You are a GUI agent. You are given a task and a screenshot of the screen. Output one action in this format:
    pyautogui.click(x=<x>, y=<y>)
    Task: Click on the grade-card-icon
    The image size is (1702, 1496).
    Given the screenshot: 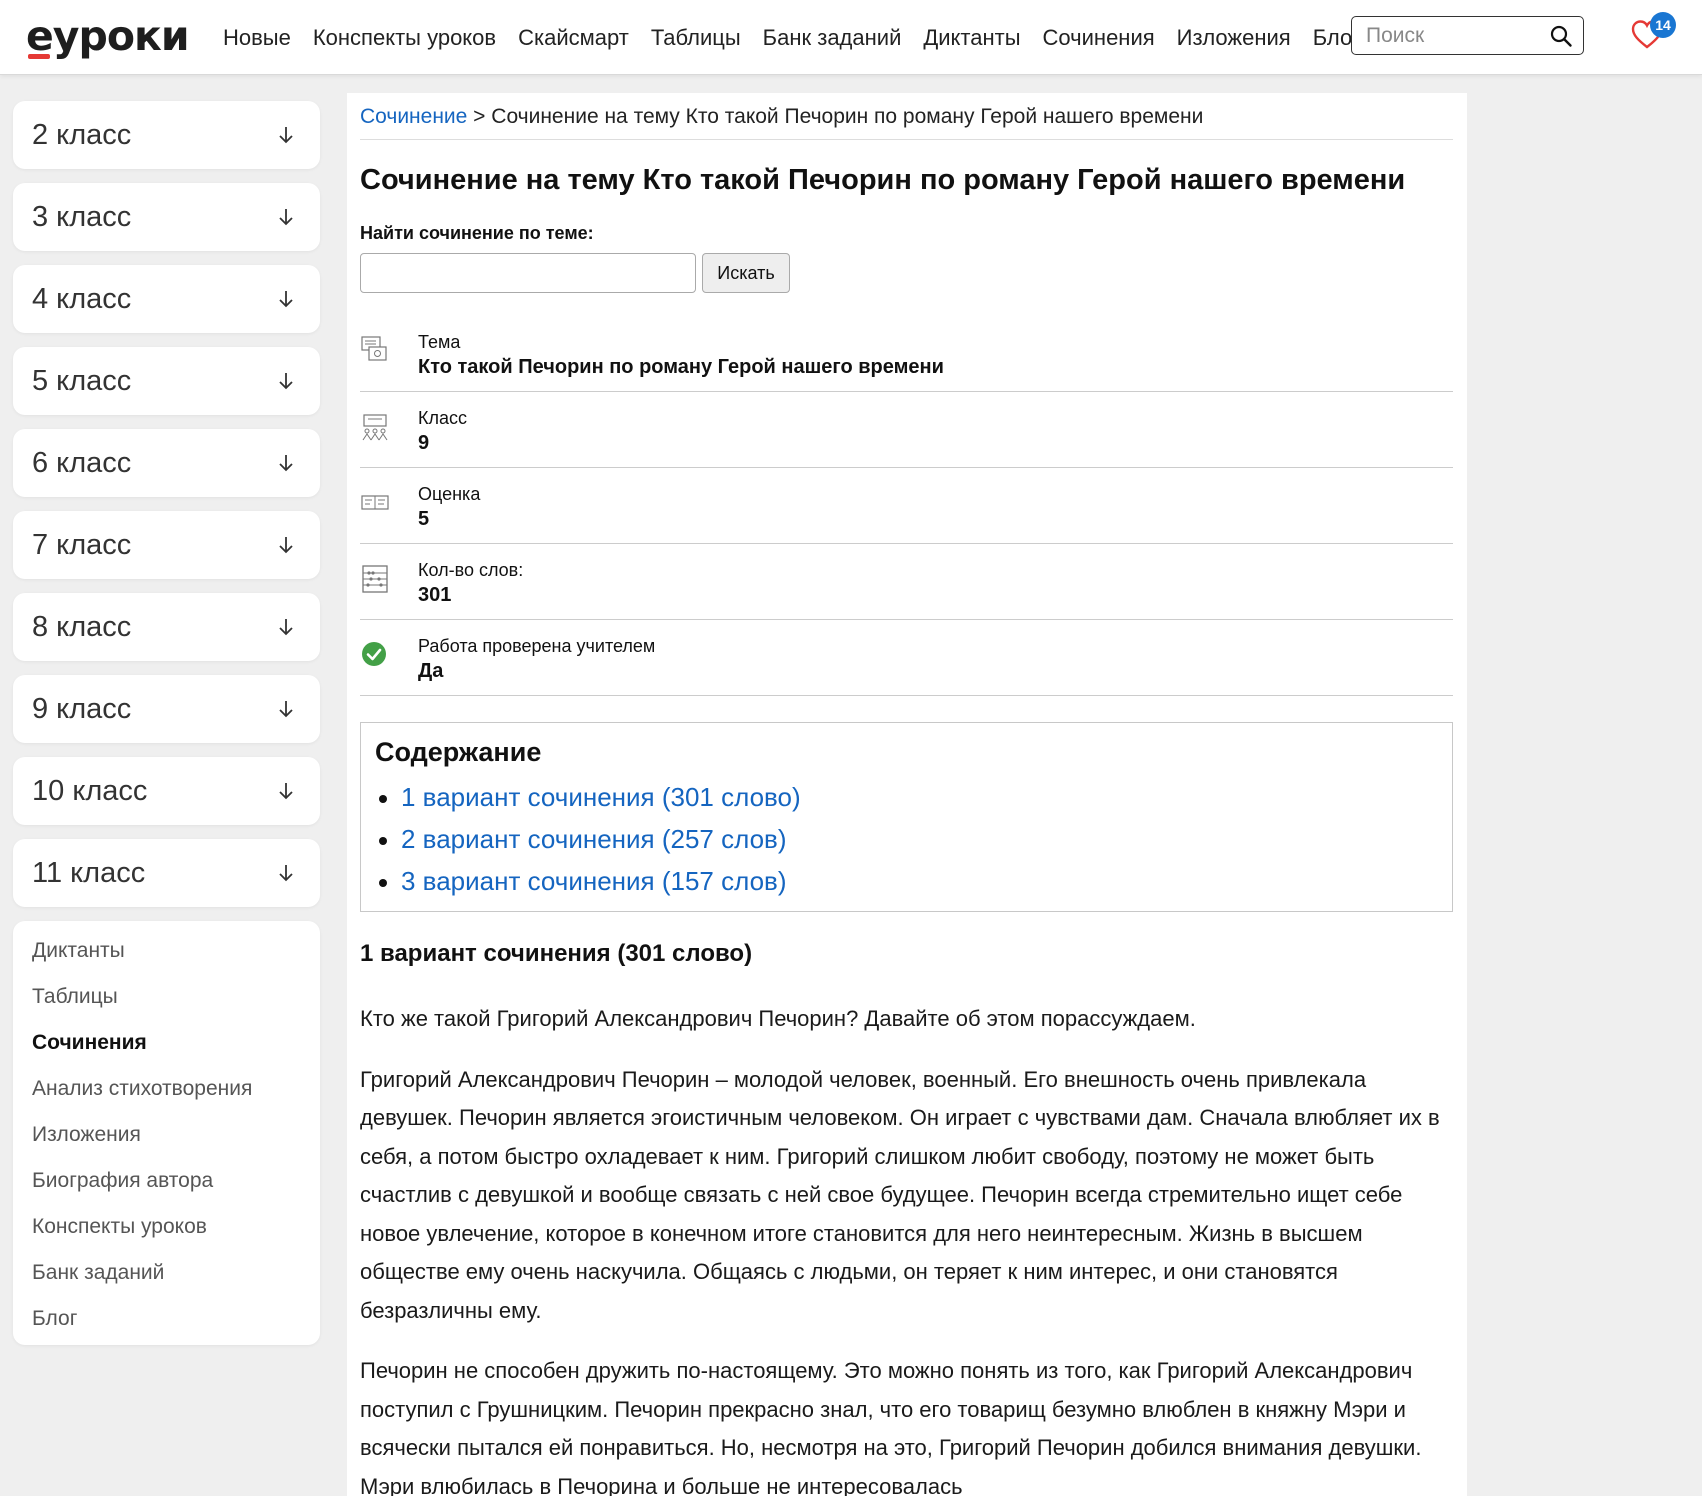 What is the action you would take?
    pyautogui.click(x=375, y=502)
    